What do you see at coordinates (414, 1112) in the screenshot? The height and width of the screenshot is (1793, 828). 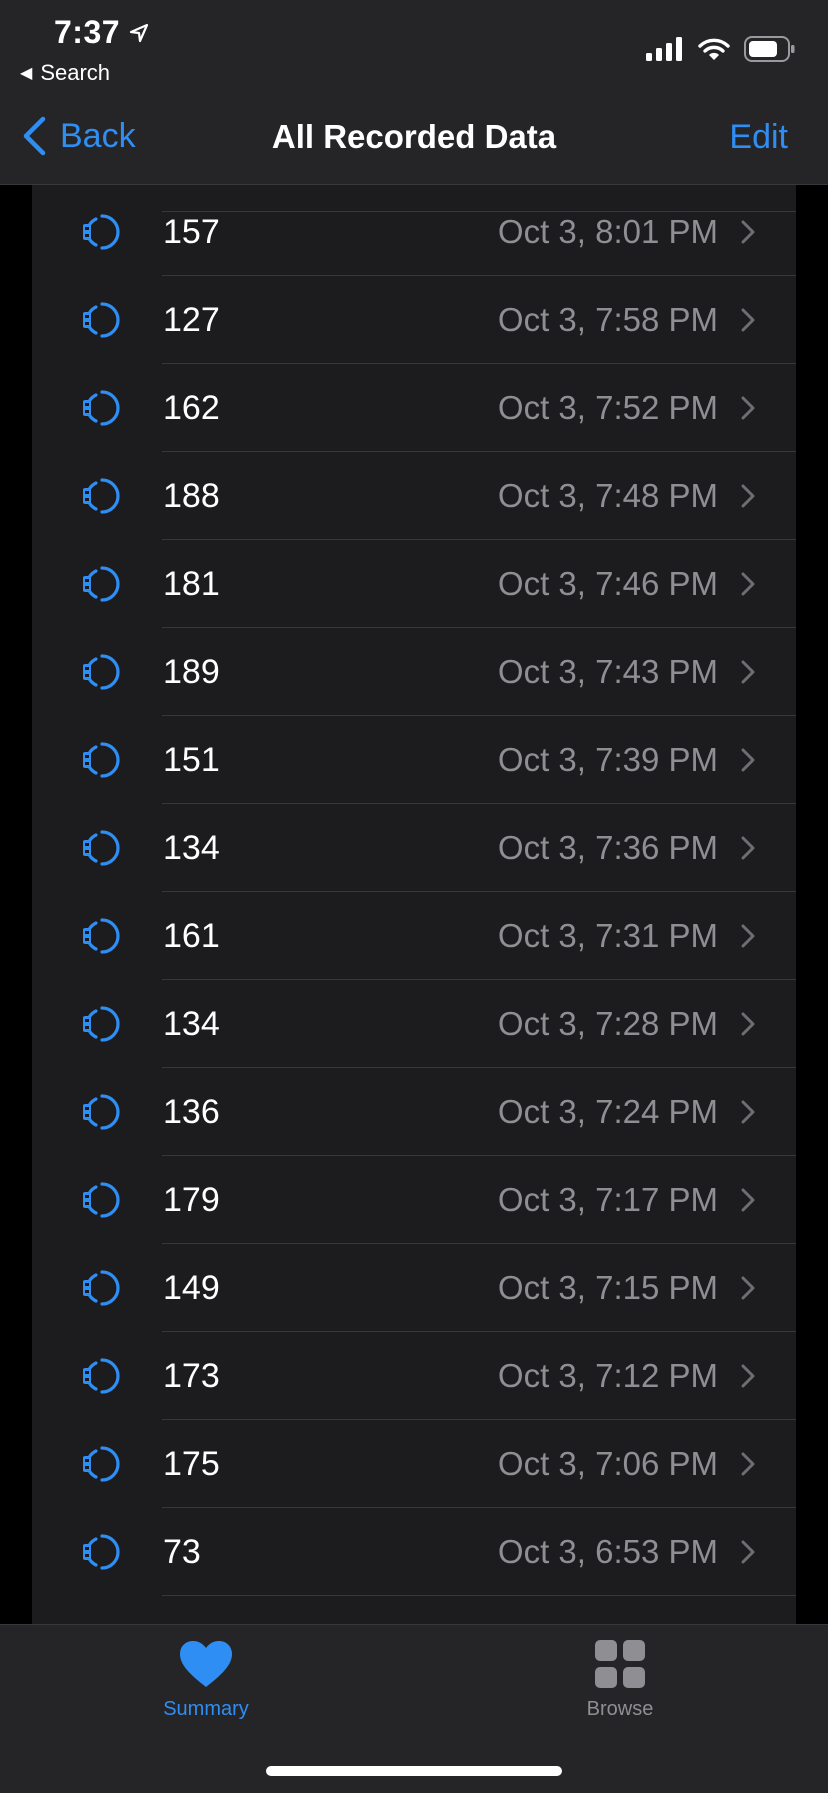 I see `data-row: 136 Oct 3, 7:24 PM` at bounding box center [414, 1112].